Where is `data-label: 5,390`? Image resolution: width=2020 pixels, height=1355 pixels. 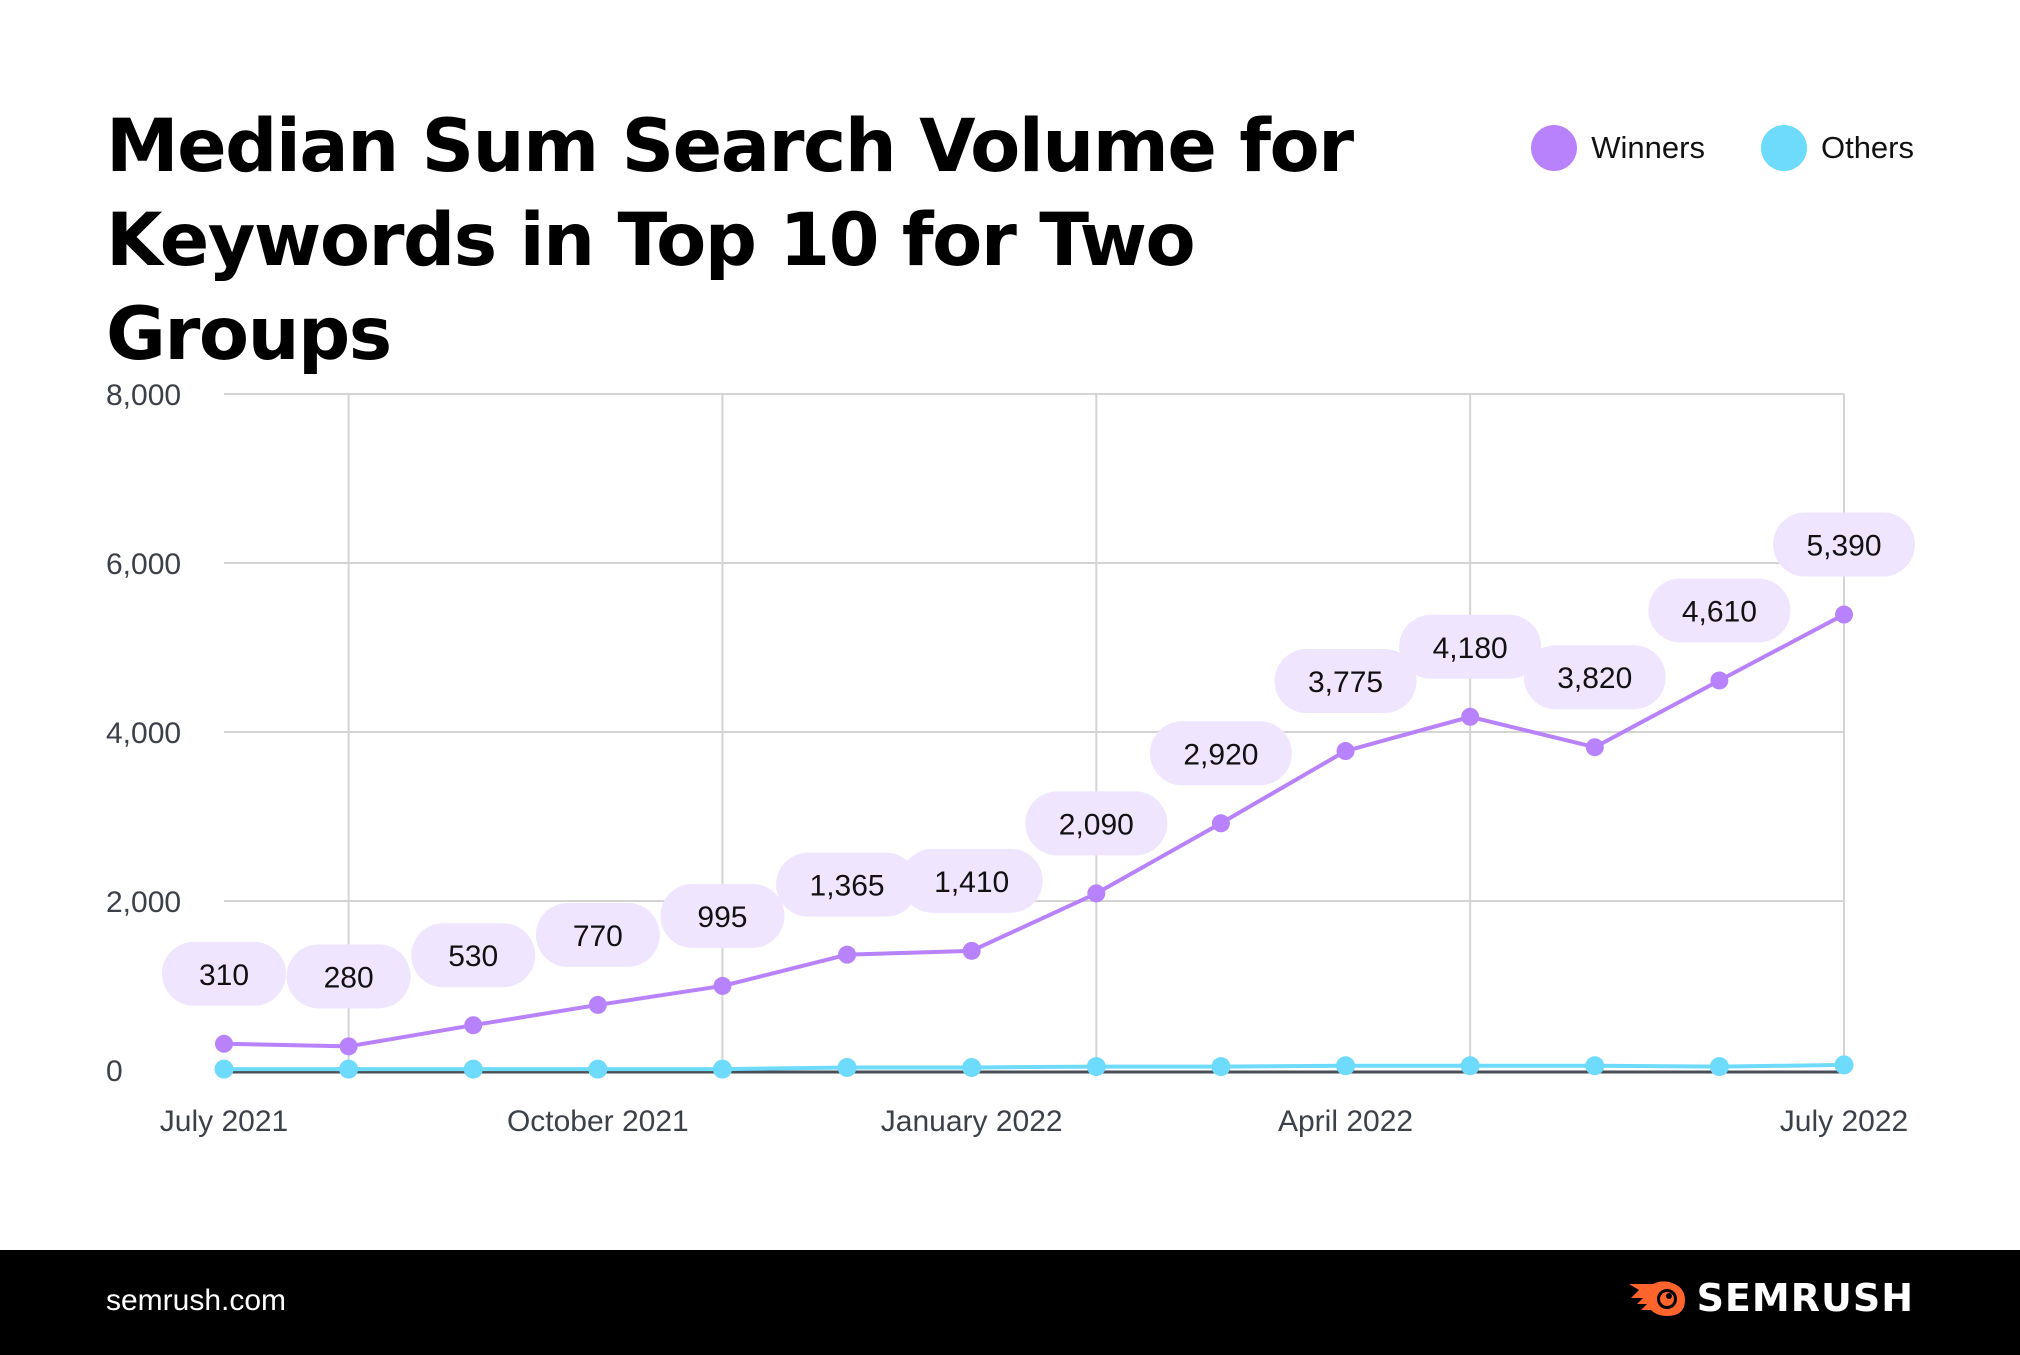 data-label: 5,390 is located at coordinates (1843, 546).